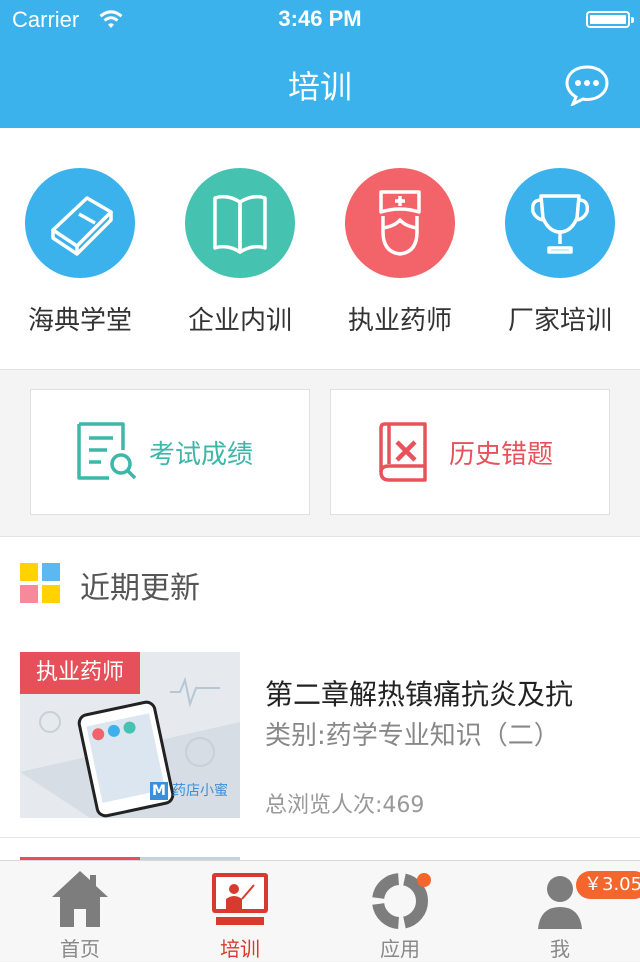 This screenshot has width=640, height=962. Describe the element at coordinates (419, 692) in the screenshot. I see `article-title: 第二章解热镇痛抗炎及抗` at that location.